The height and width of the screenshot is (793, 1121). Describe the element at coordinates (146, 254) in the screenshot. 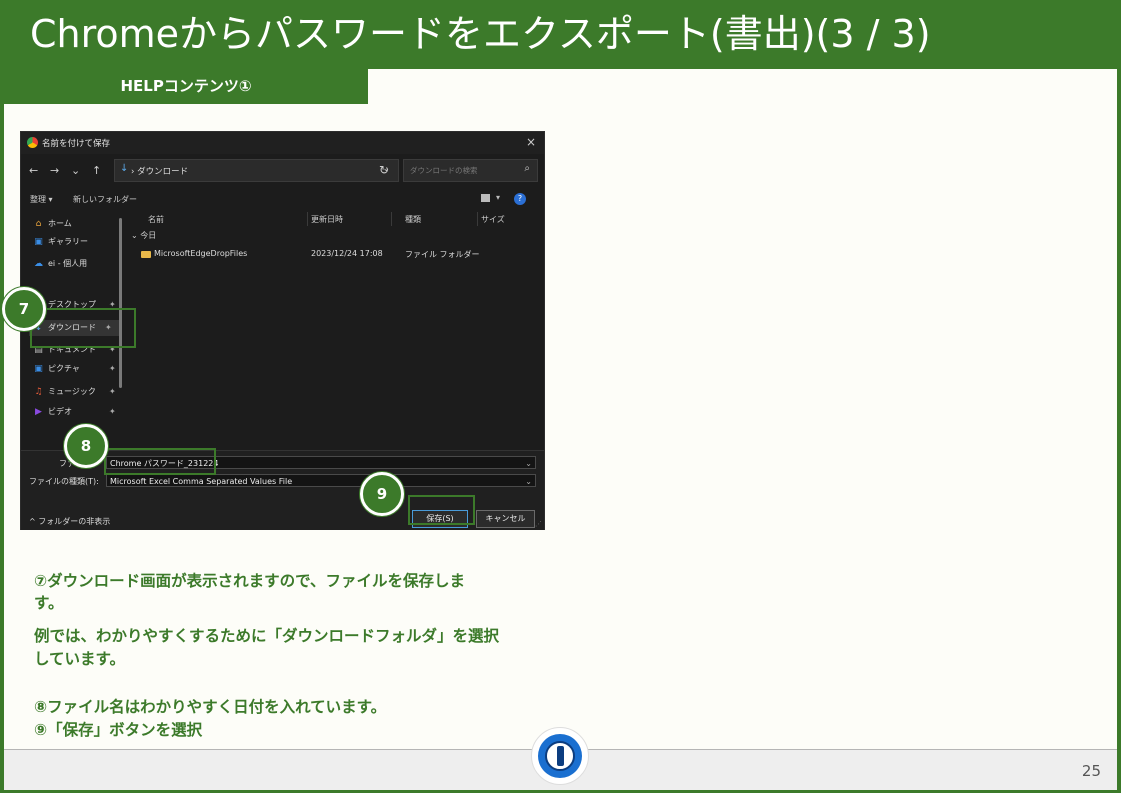

I see `folder-icon` at that location.